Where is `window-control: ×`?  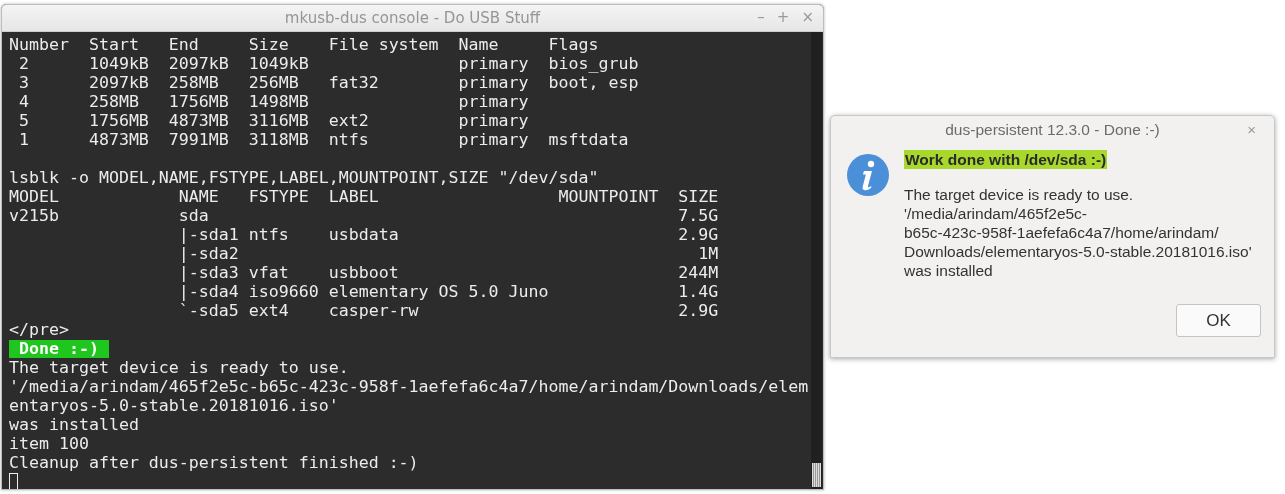 window-control: × is located at coordinates (807, 17).